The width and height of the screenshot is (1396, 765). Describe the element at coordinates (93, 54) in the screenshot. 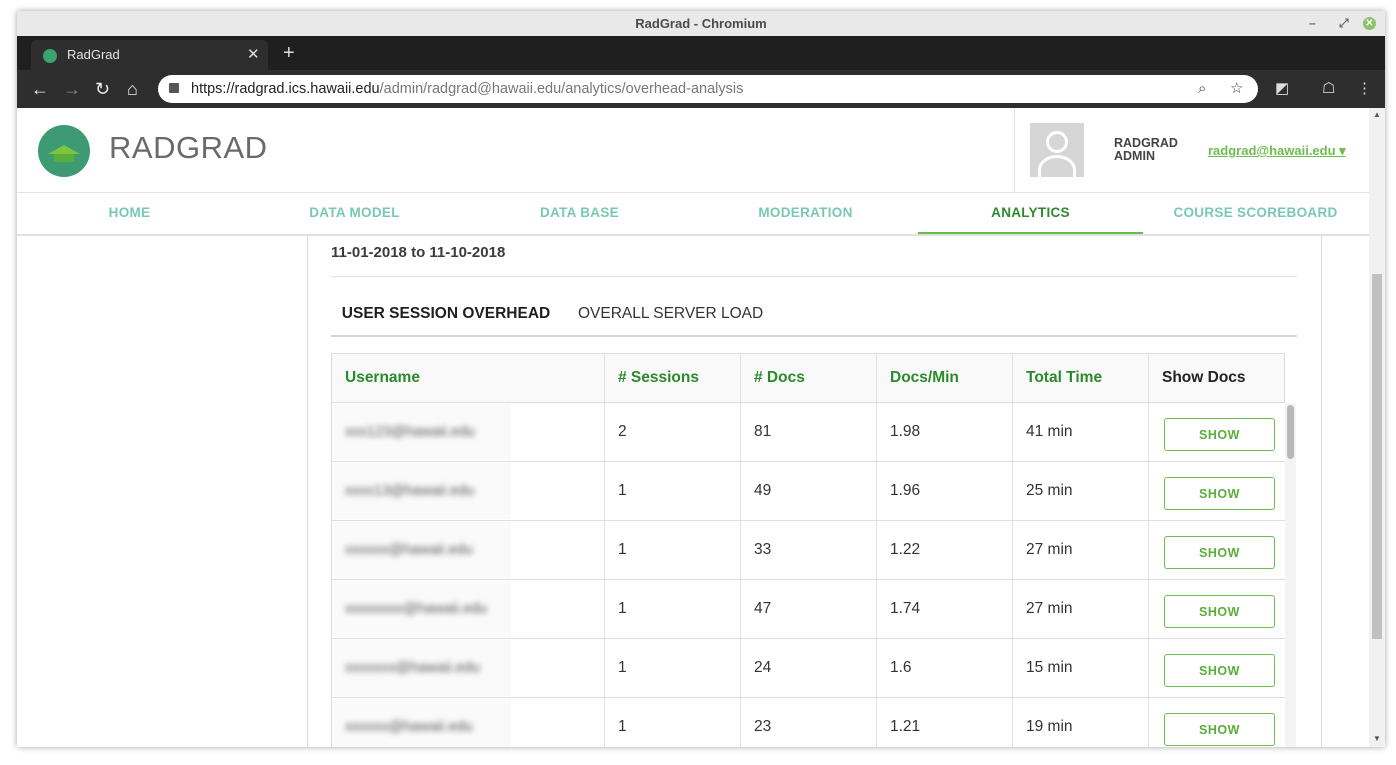

I see `tab-title: RadGrad` at that location.